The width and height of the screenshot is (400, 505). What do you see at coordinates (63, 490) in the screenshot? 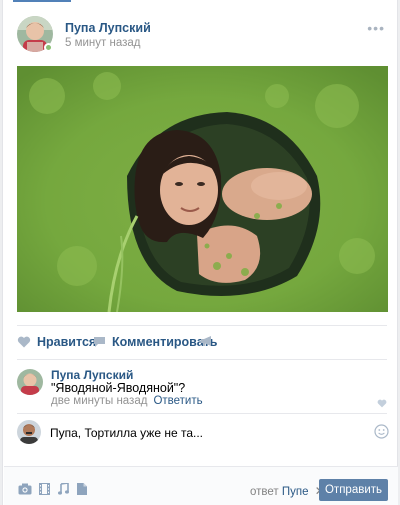
I see `music-note-icon` at bounding box center [63, 490].